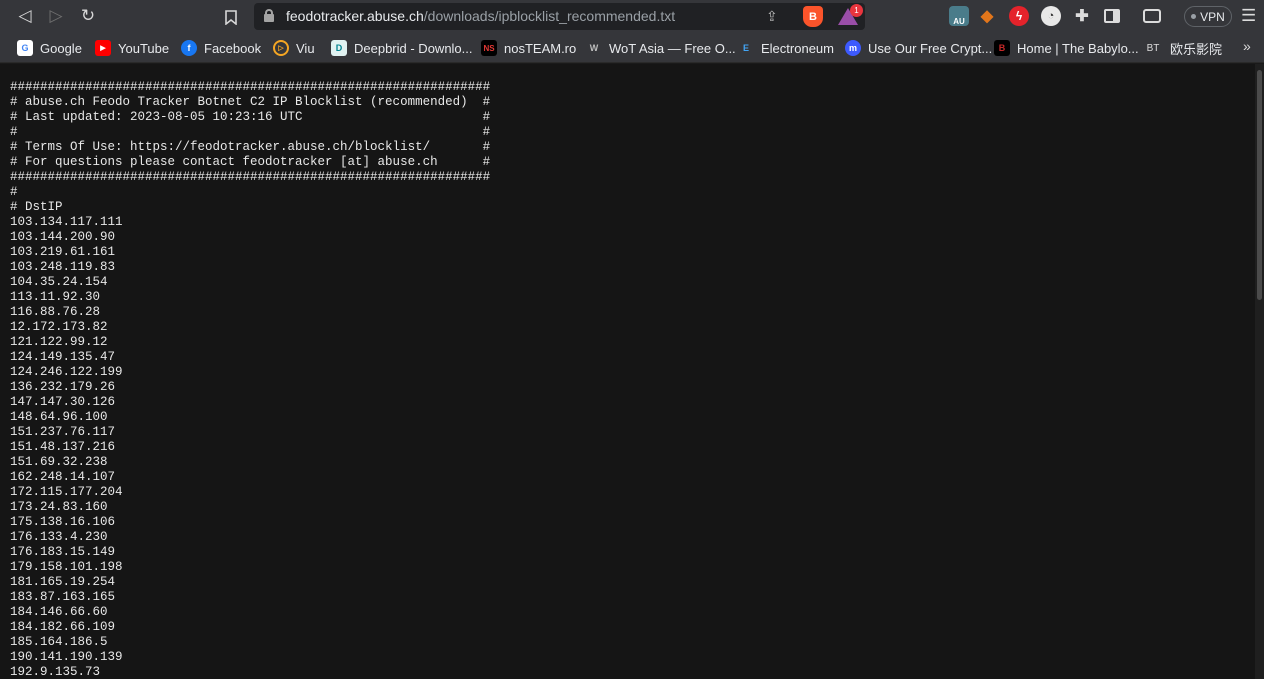 The width and height of the screenshot is (1264, 679). I want to click on reload-icon: ↻, so click(88, 15).